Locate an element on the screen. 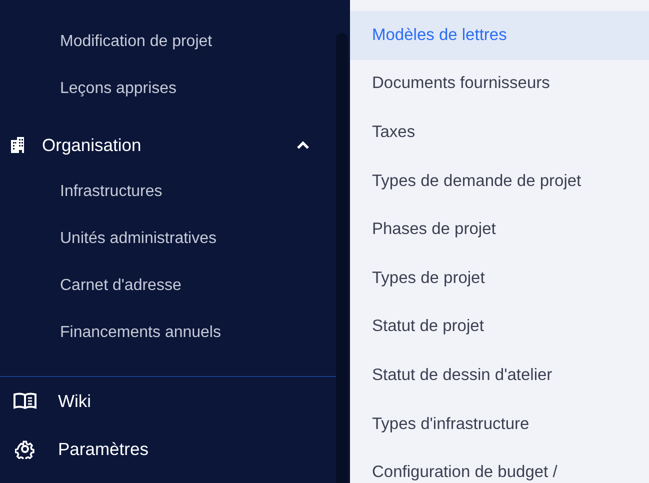 The width and height of the screenshot is (649, 483). menu-item: Types de projet is located at coordinates (499, 278).